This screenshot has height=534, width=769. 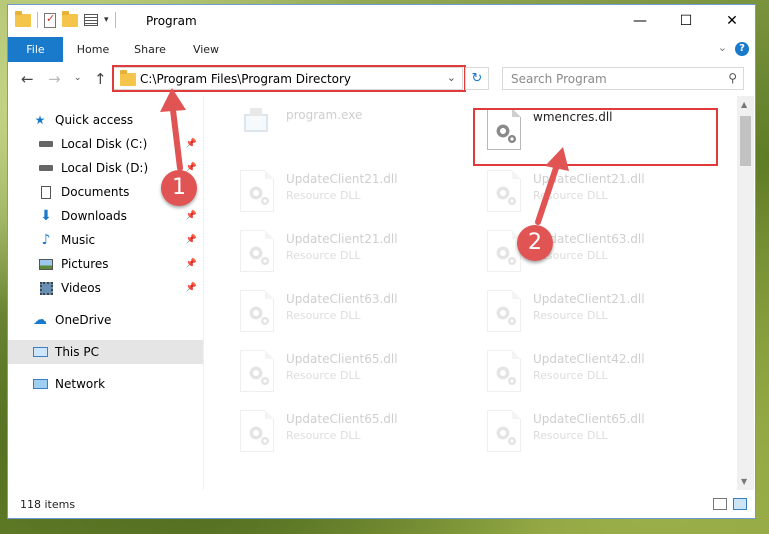 I want to click on minimize-button: —, so click(x=640, y=21).